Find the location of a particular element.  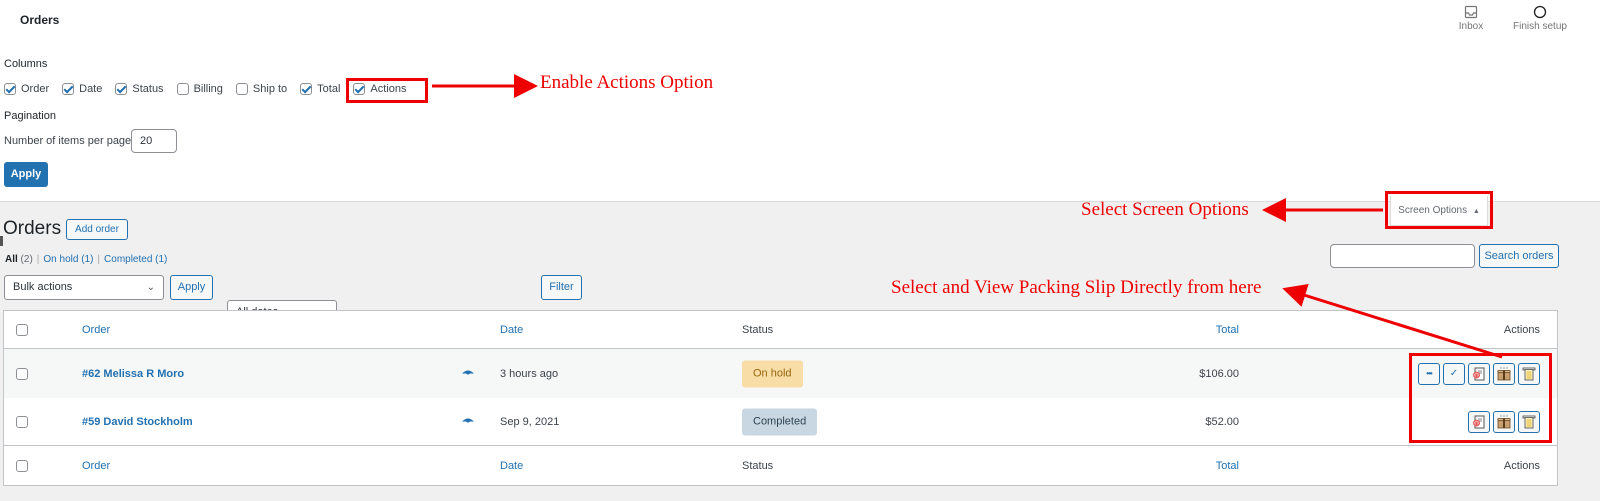

status-views: All (2) | On hold (1) | Completed (1) is located at coordinates (86, 259).